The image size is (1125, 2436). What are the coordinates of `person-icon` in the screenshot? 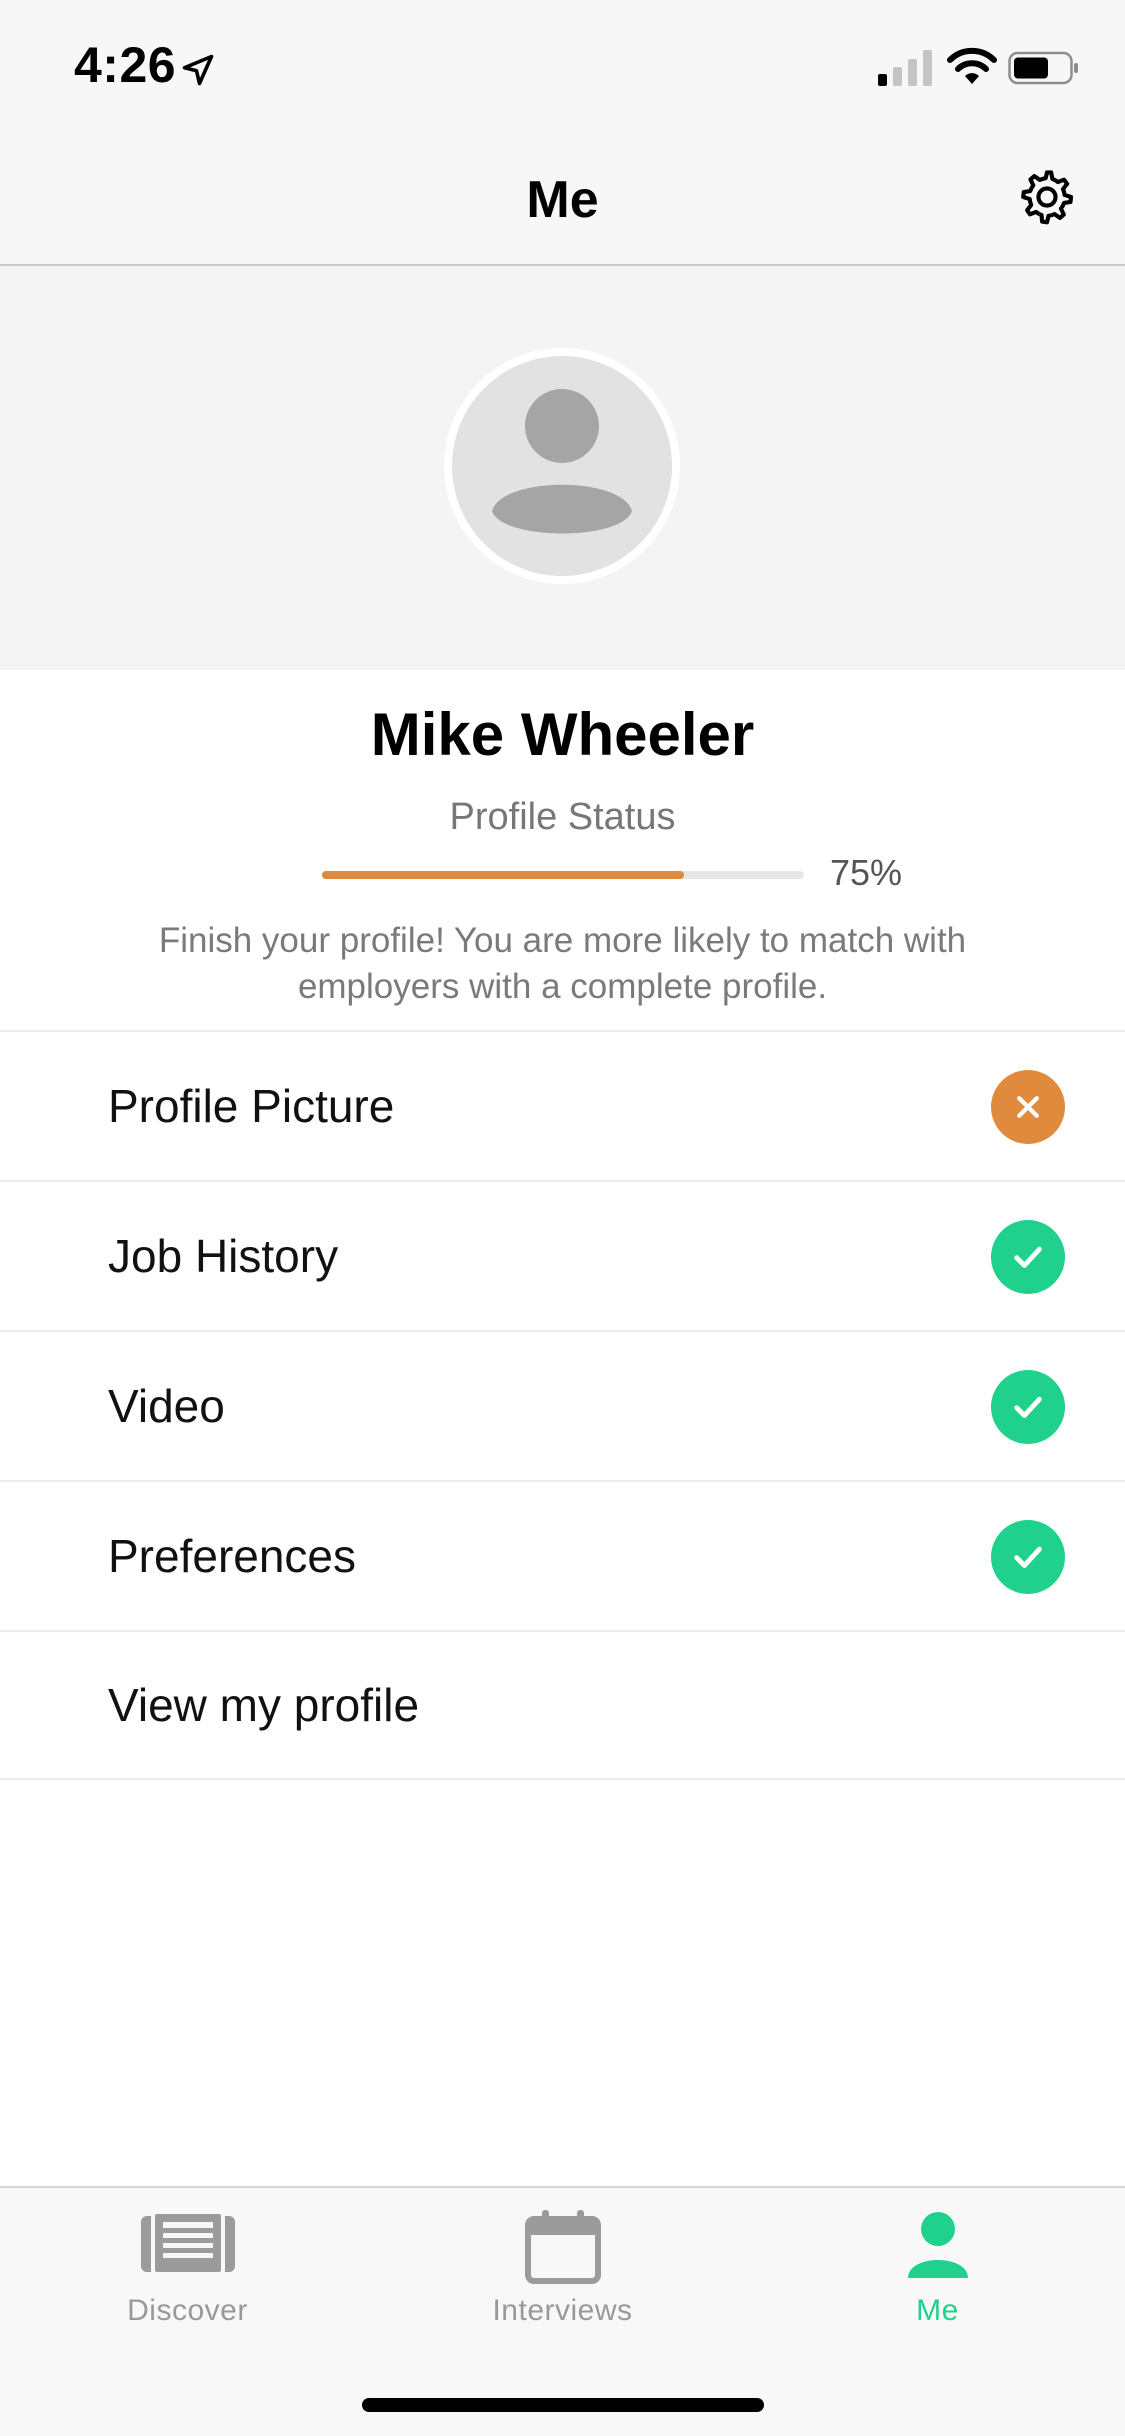 It's located at (937, 2245).